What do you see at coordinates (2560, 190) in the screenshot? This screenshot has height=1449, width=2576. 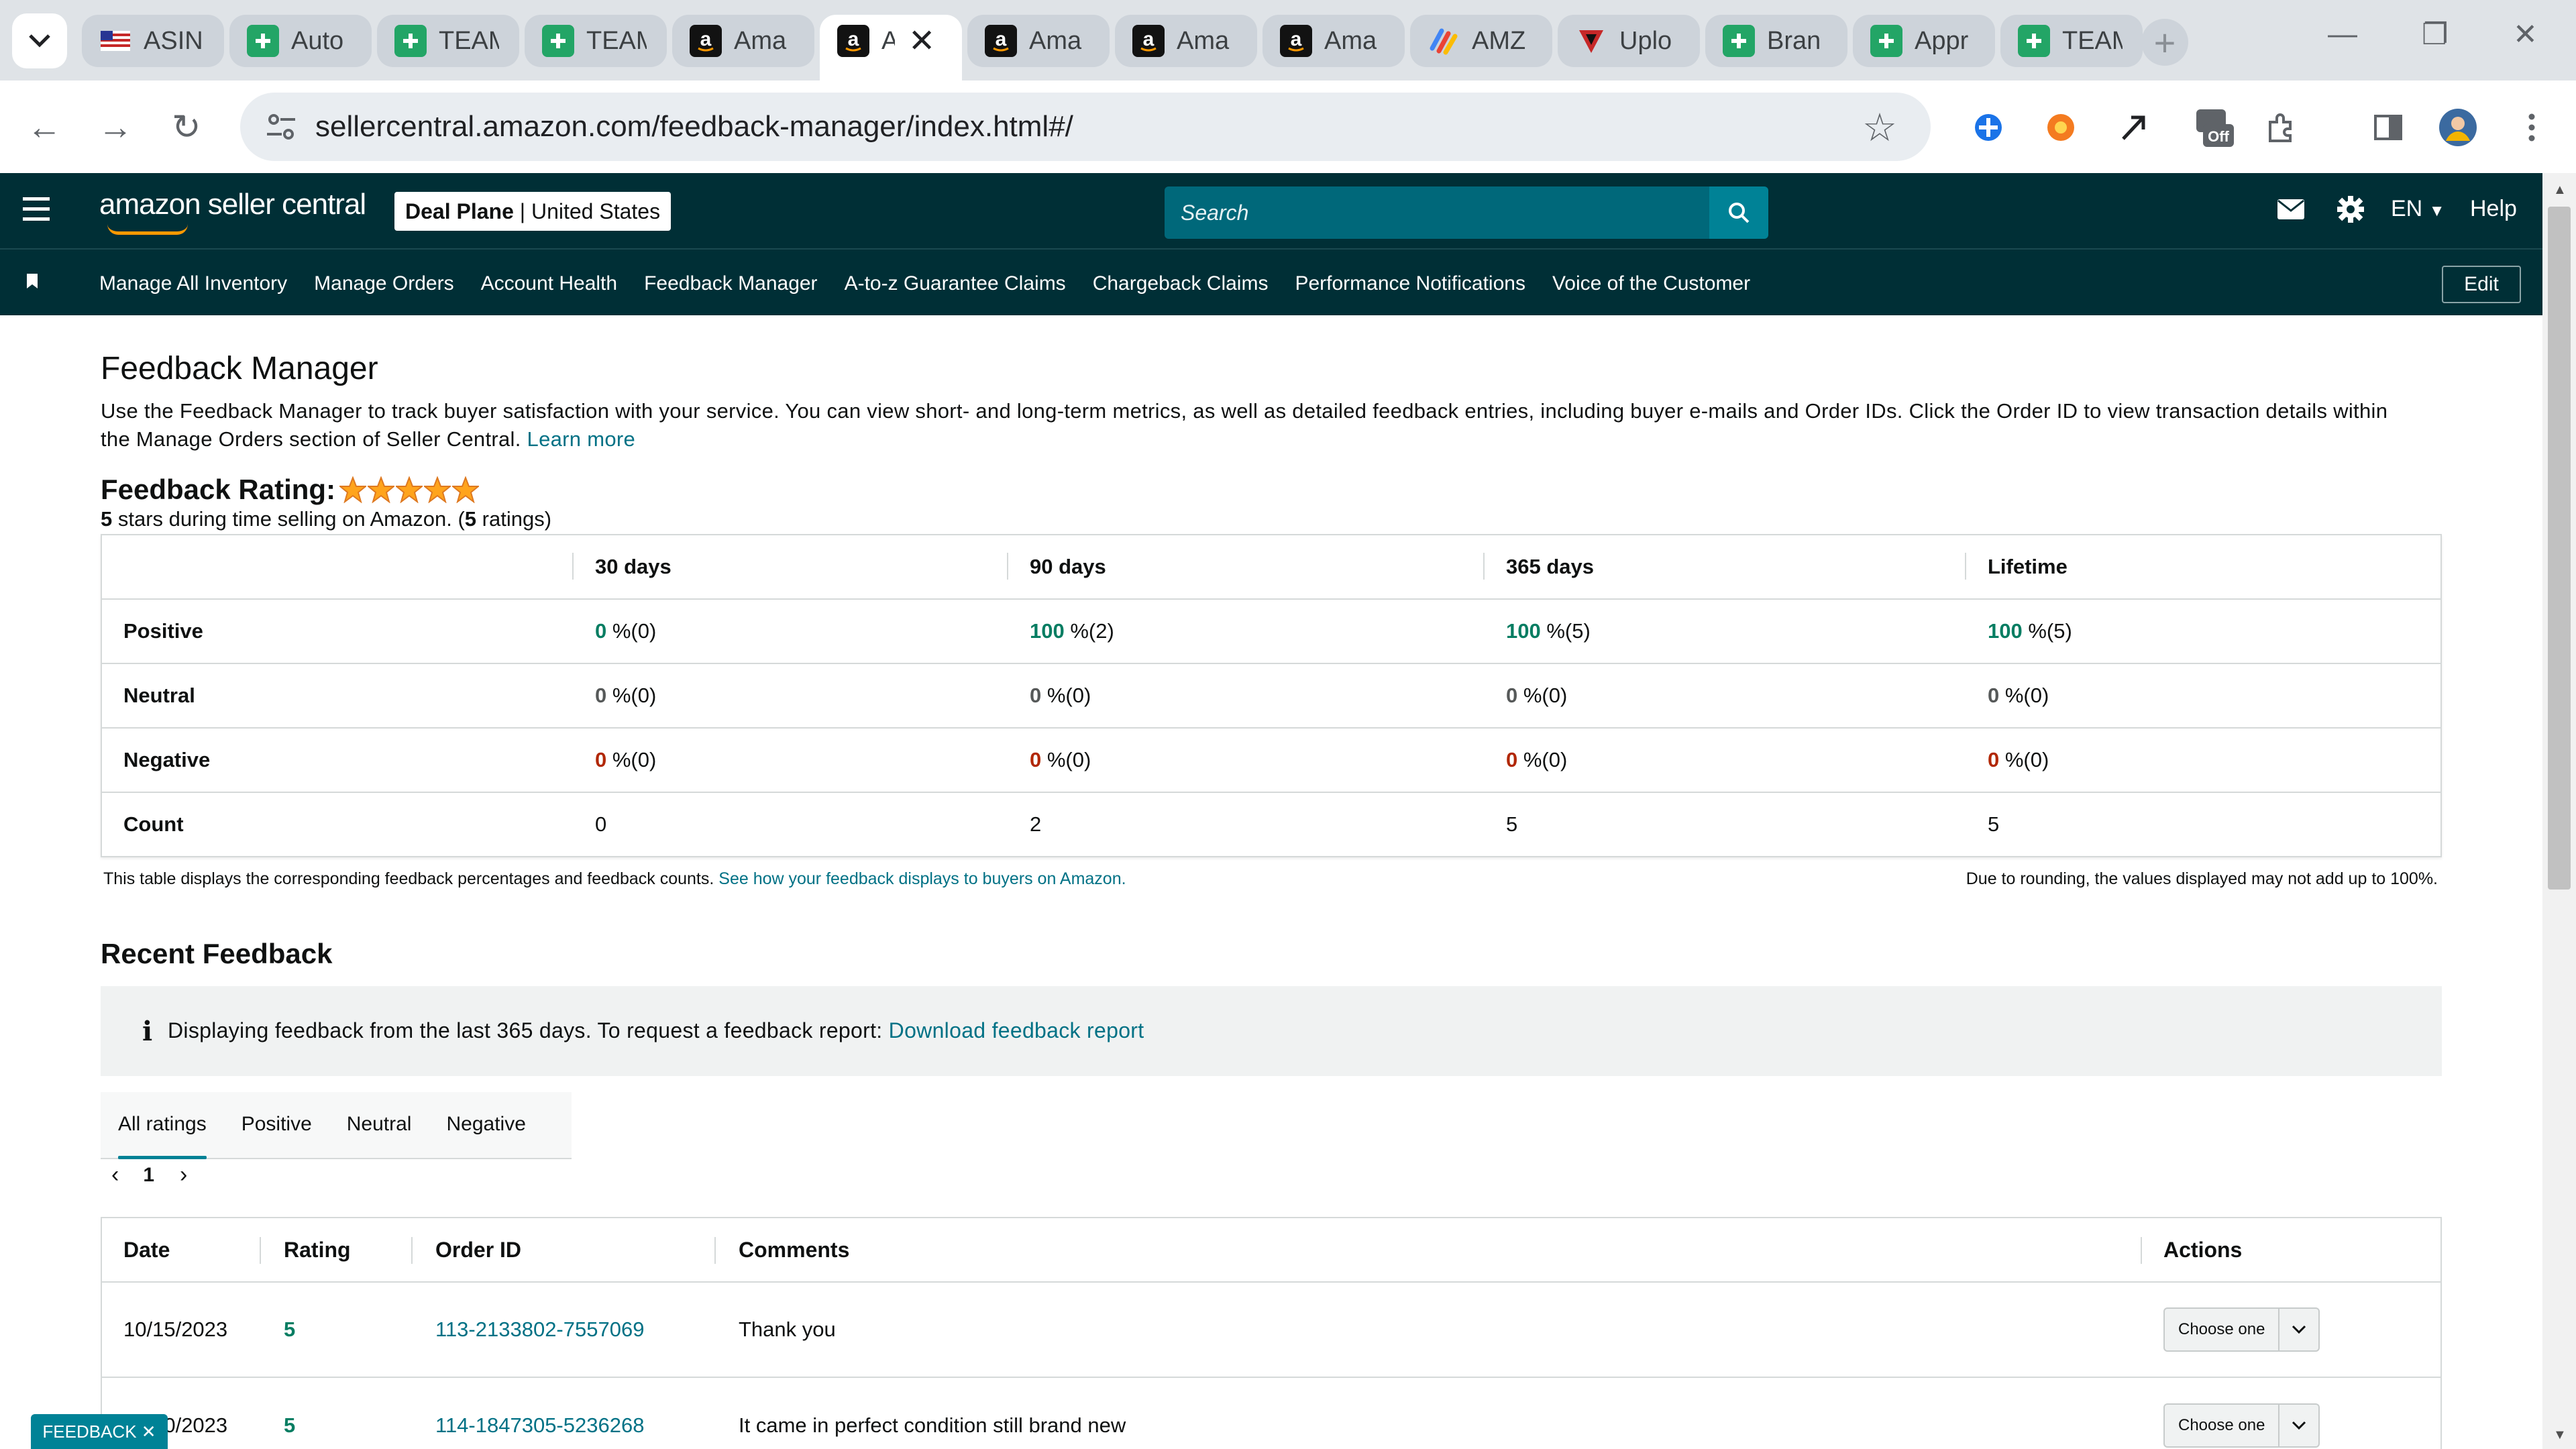 I see `scroll-up-arrow-icon: ▲` at bounding box center [2560, 190].